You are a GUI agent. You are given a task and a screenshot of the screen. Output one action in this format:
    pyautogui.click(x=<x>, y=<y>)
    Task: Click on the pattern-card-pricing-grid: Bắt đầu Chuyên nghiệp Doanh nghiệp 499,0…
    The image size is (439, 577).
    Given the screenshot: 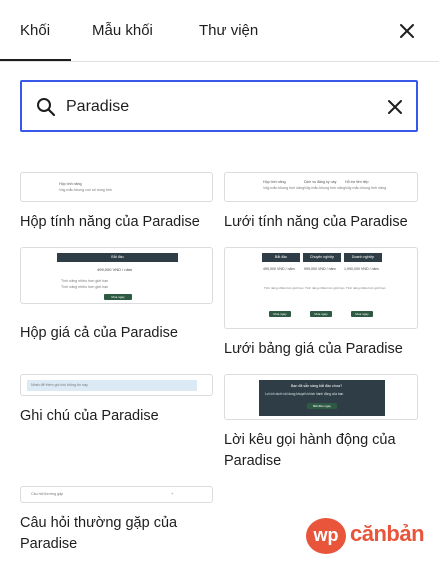 What is the action you would take?
    pyautogui.click(x=321, y=304)
    